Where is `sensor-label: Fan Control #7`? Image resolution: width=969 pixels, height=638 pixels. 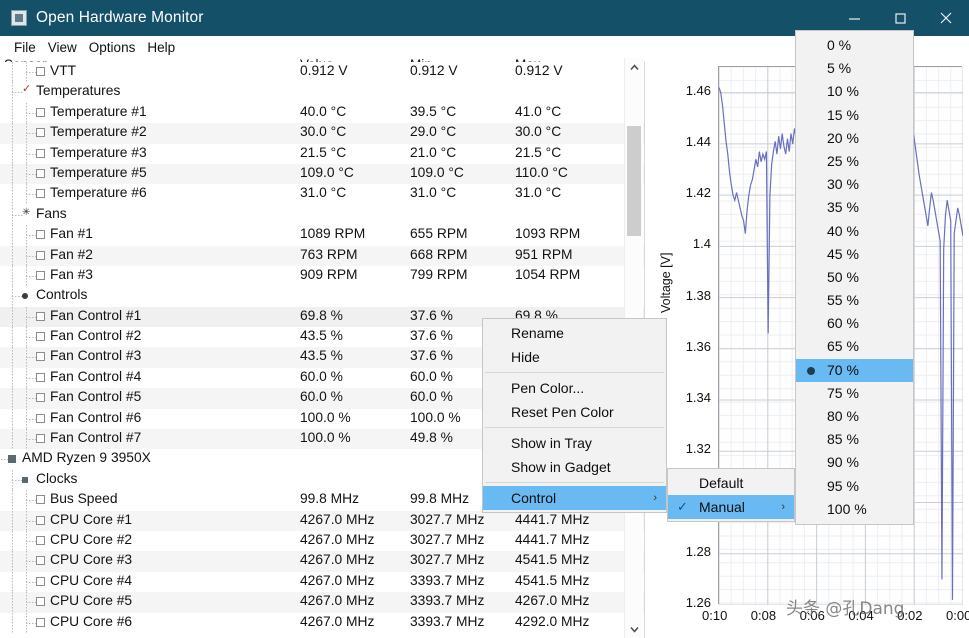
sensor-label: Fan Control #7 is located at coordinates (96, 438).